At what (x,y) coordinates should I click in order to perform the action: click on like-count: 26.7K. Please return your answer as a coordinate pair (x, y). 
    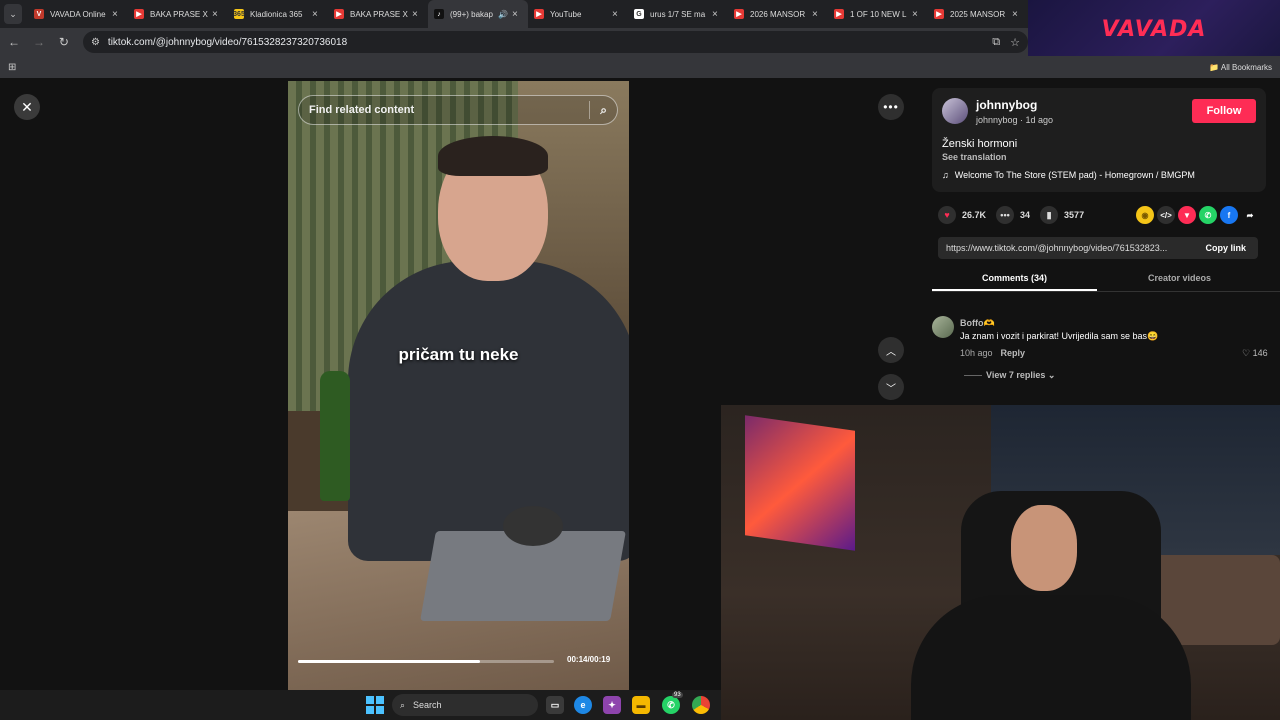
    Looking at the image, I should click on (974, 215).